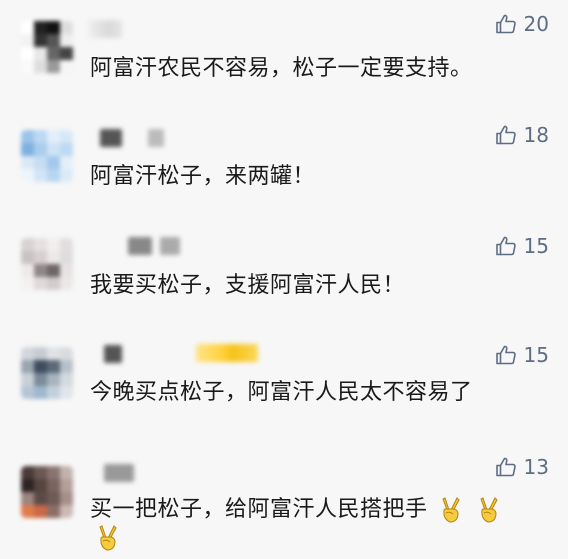  I want to click on like-count: 18, so click(536, 135).